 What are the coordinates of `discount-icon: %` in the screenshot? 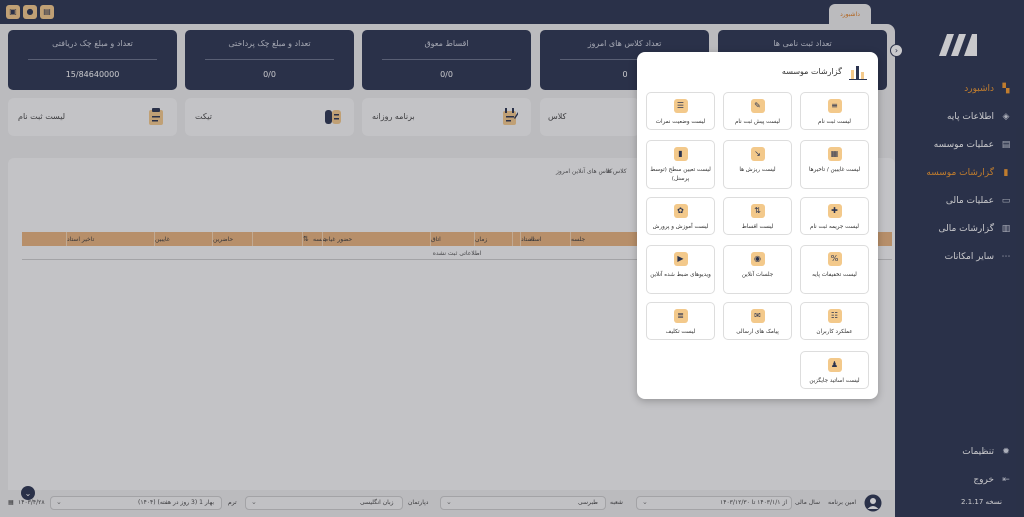 It's located at (834, 259).